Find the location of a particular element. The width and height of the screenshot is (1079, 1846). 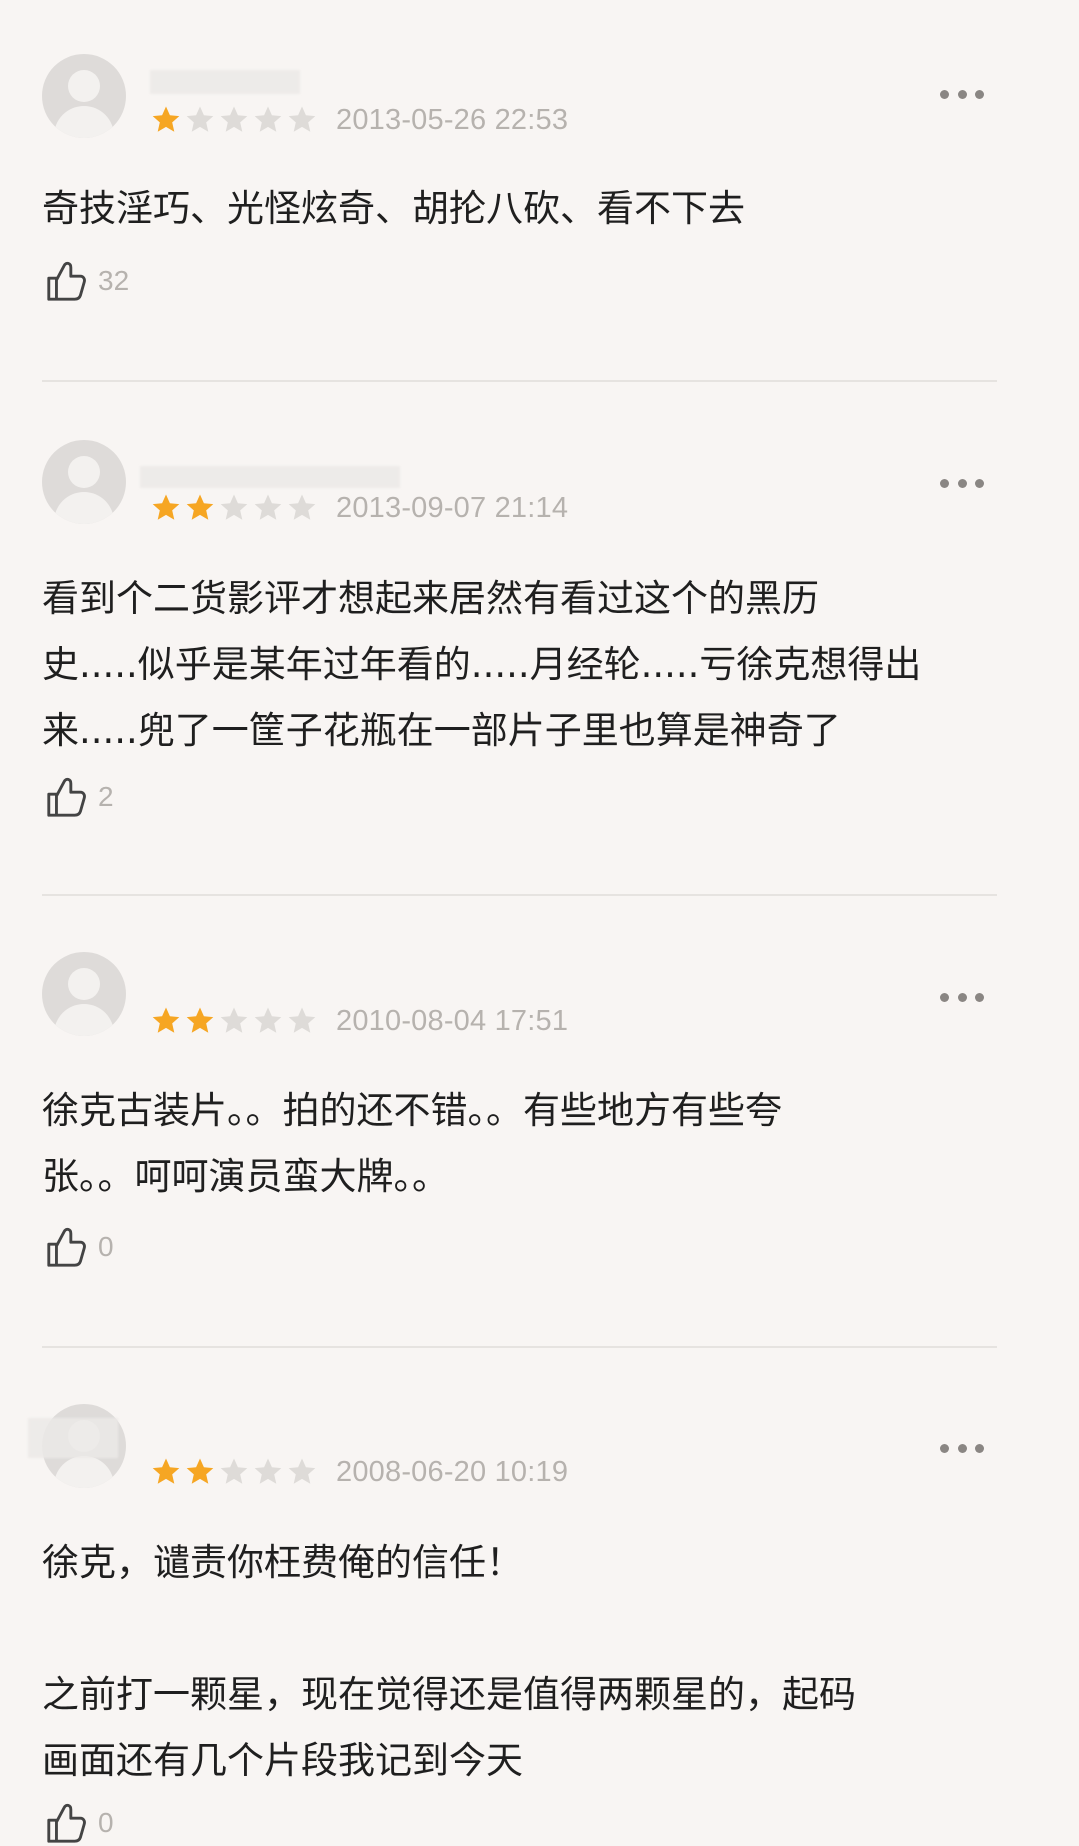

review-meta: 2010-08-04 17:51 is located at coordinates (359, 1021).